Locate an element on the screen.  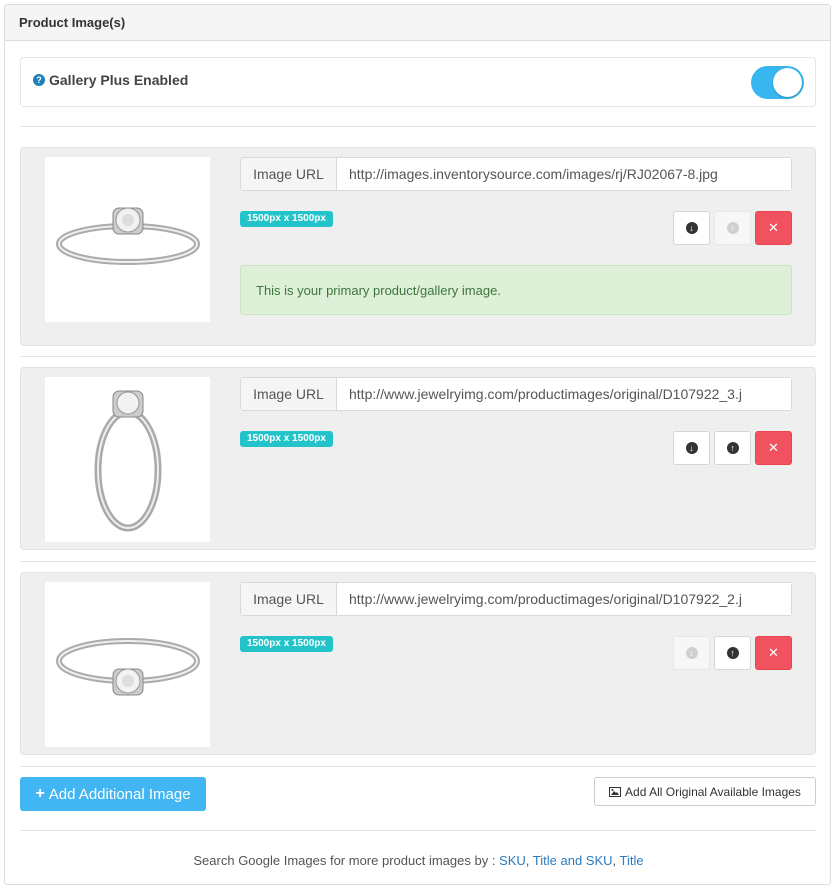
add-image-label: Add Additional Image is located at coordinates (119, 794).